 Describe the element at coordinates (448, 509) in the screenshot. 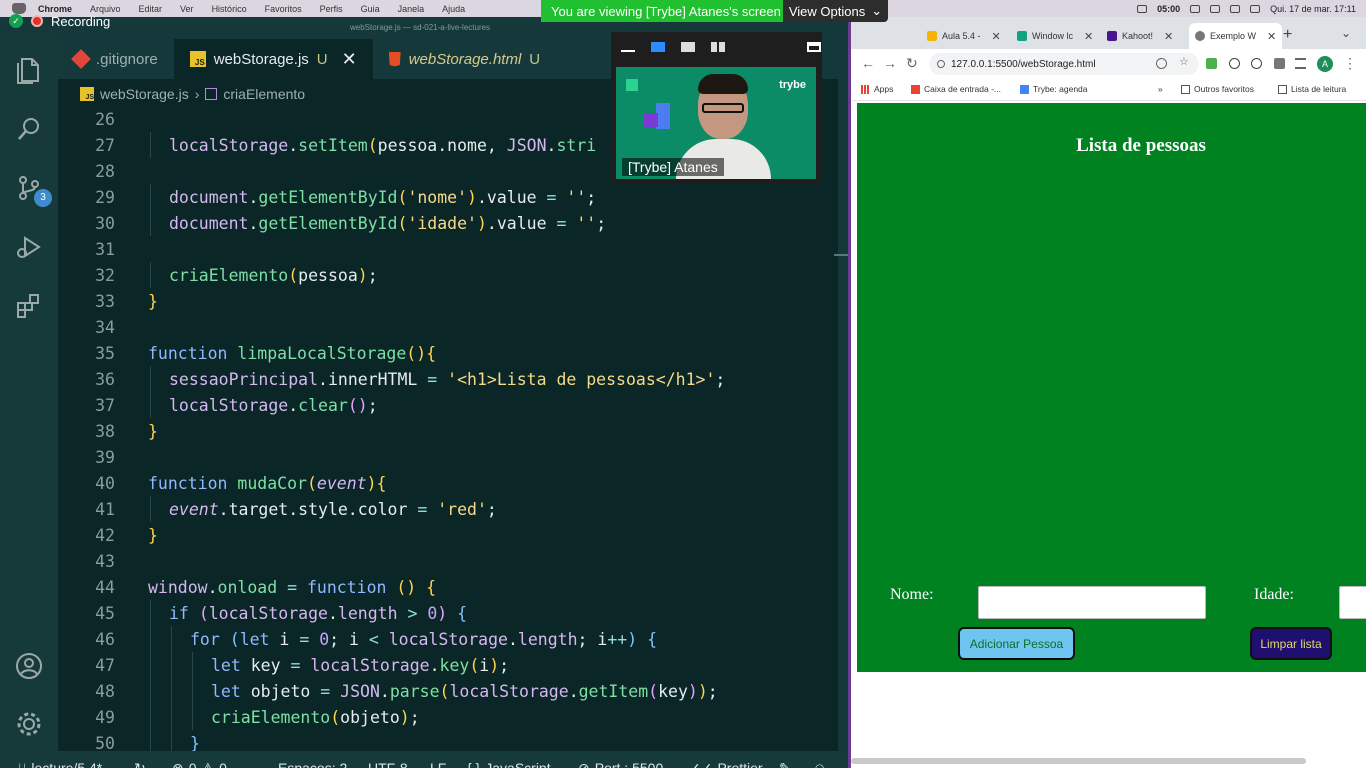

I see `code-line: 41 event.target.style.color = 'red';` at that location.